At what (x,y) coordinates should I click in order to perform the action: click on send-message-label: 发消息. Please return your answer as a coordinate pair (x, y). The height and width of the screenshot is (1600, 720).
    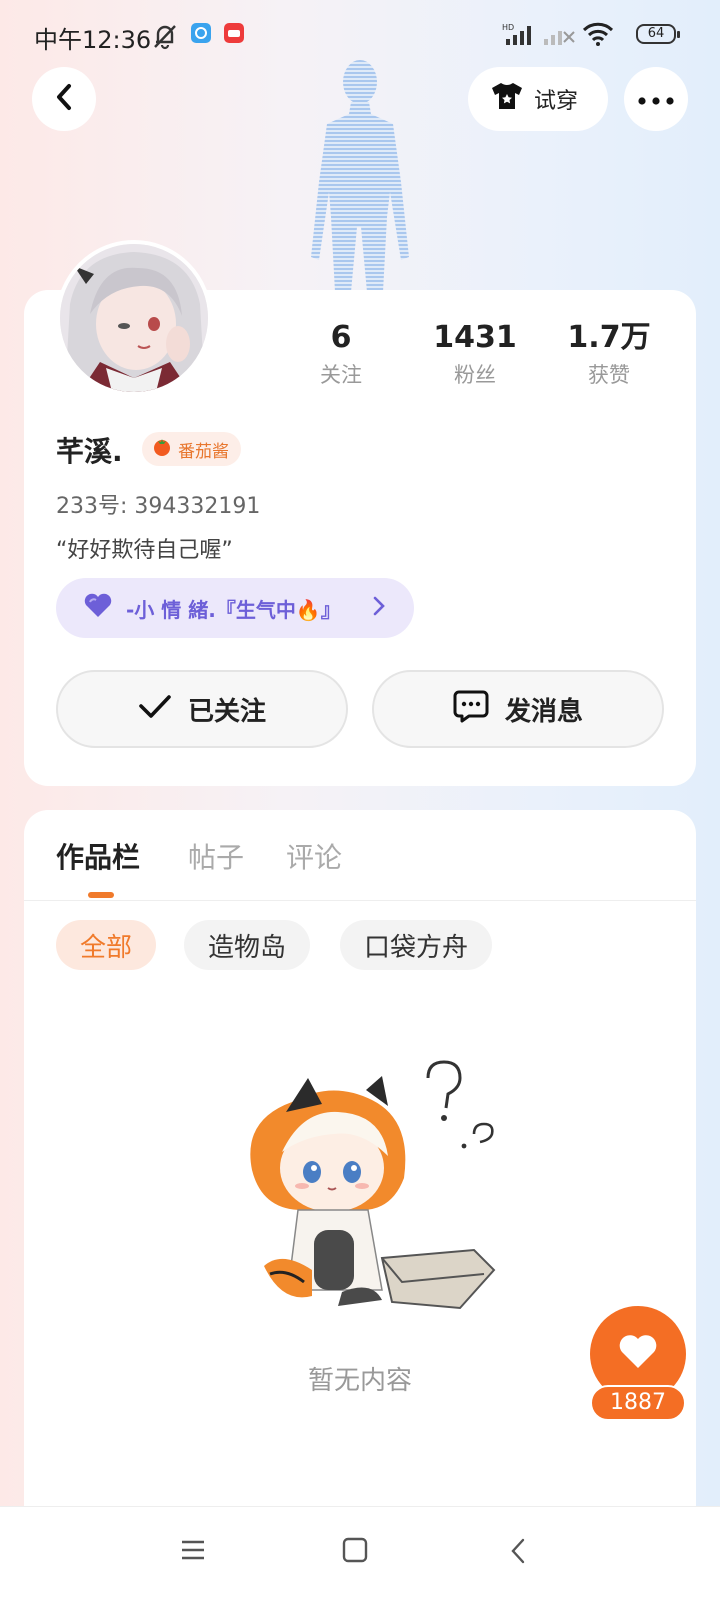
    Looking at the image, I should click on (543, 711).